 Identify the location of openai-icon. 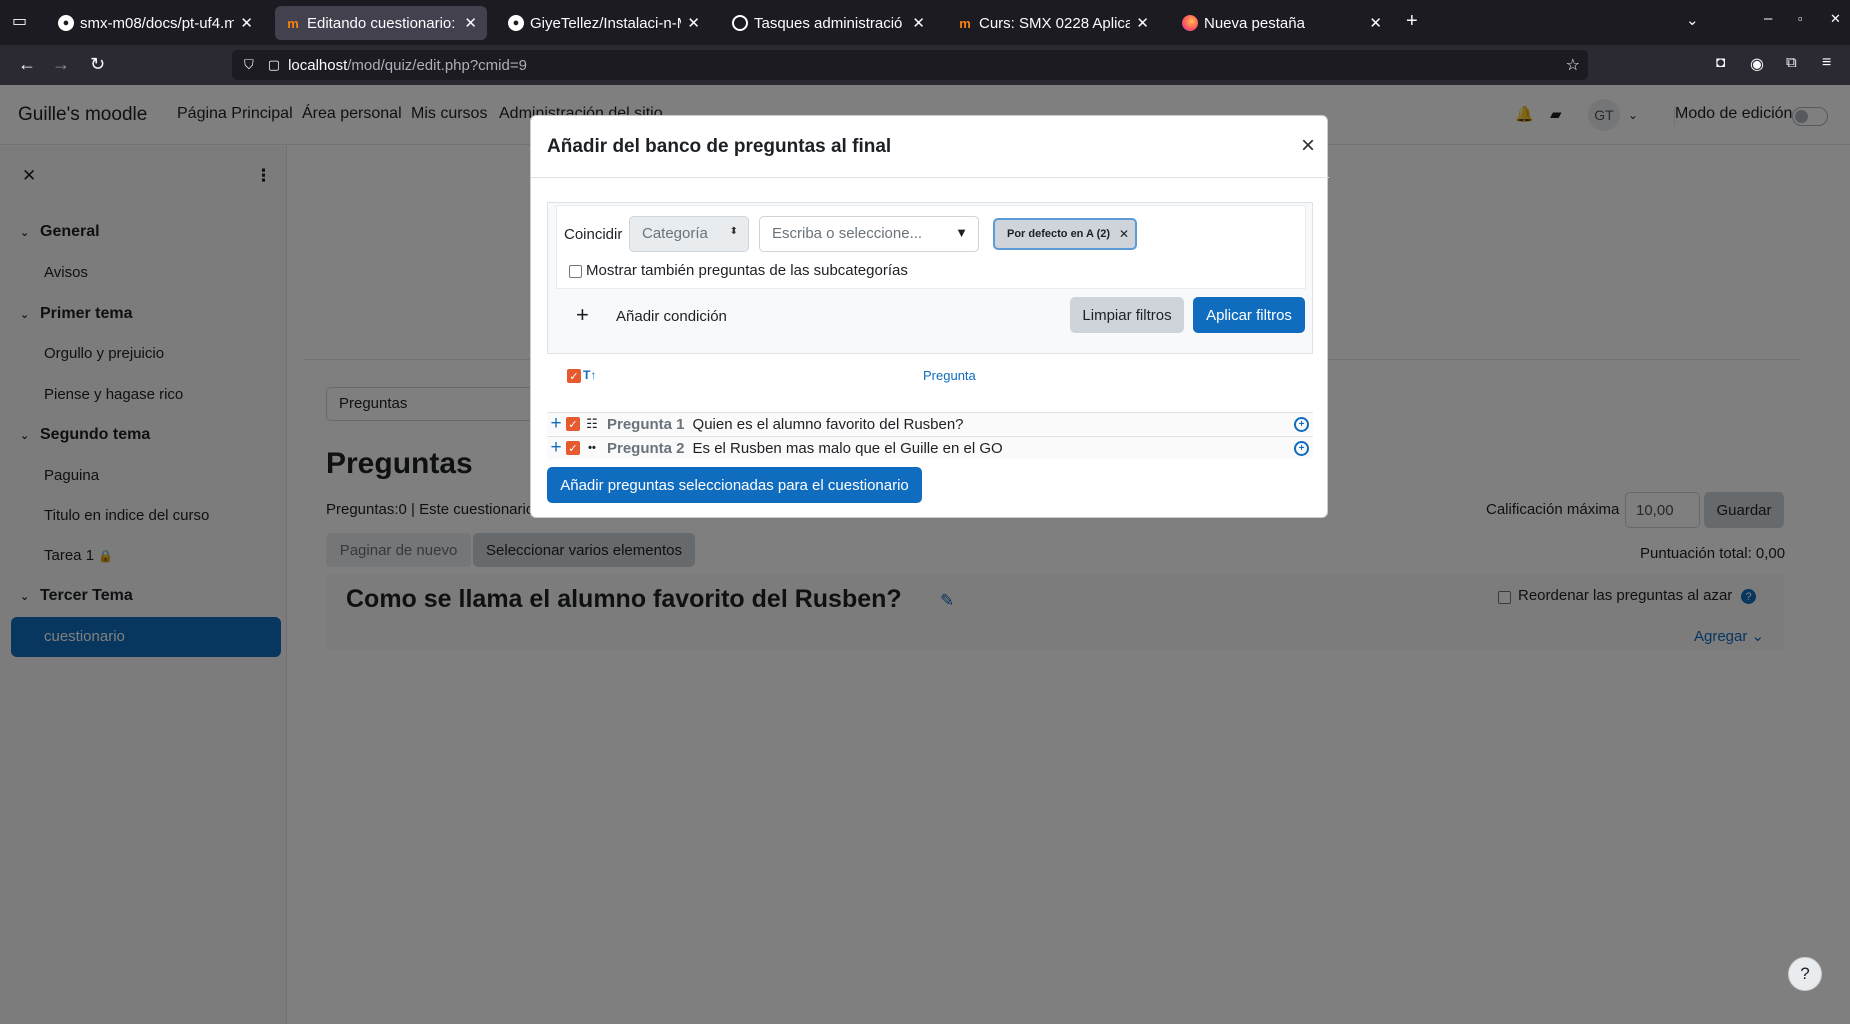
(740, 23).